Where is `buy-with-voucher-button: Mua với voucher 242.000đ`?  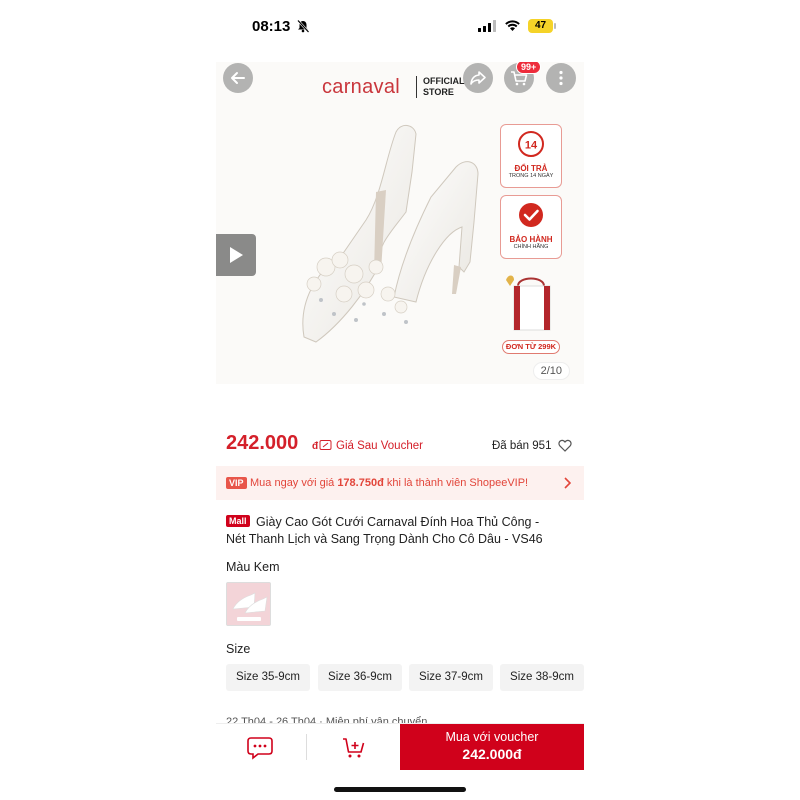
buy-with-voucher-button: Mua với voucher 242.000đ is located at coordinates (492, 747).